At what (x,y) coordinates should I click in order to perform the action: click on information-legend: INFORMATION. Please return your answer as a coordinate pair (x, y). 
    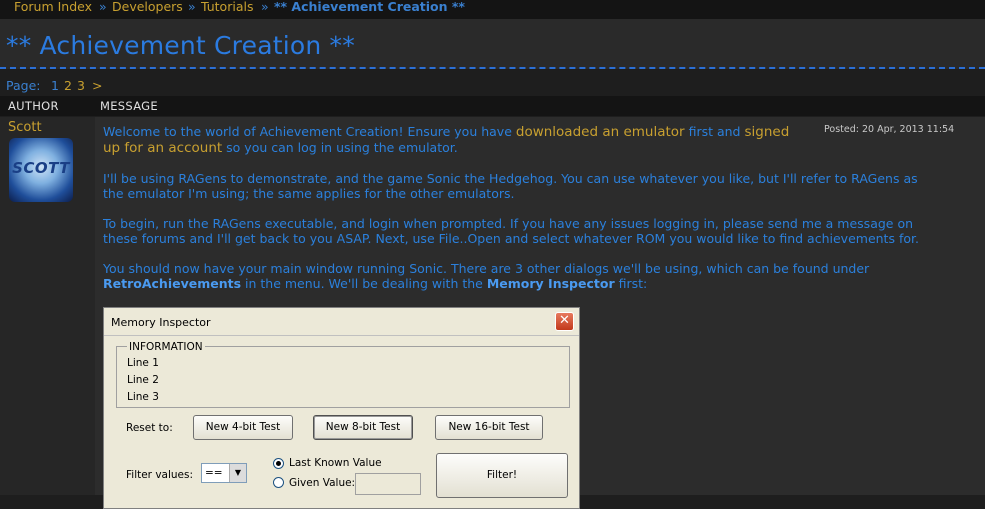
    Looking at the image, I should click on (166, 347).